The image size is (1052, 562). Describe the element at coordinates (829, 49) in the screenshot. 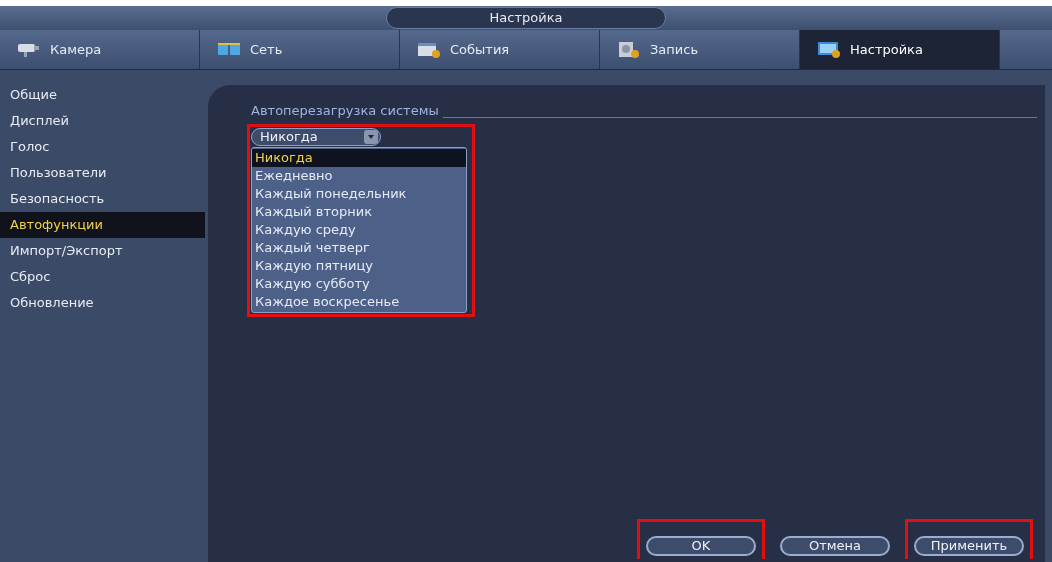

I see `monitor-gear-icon` at that location.